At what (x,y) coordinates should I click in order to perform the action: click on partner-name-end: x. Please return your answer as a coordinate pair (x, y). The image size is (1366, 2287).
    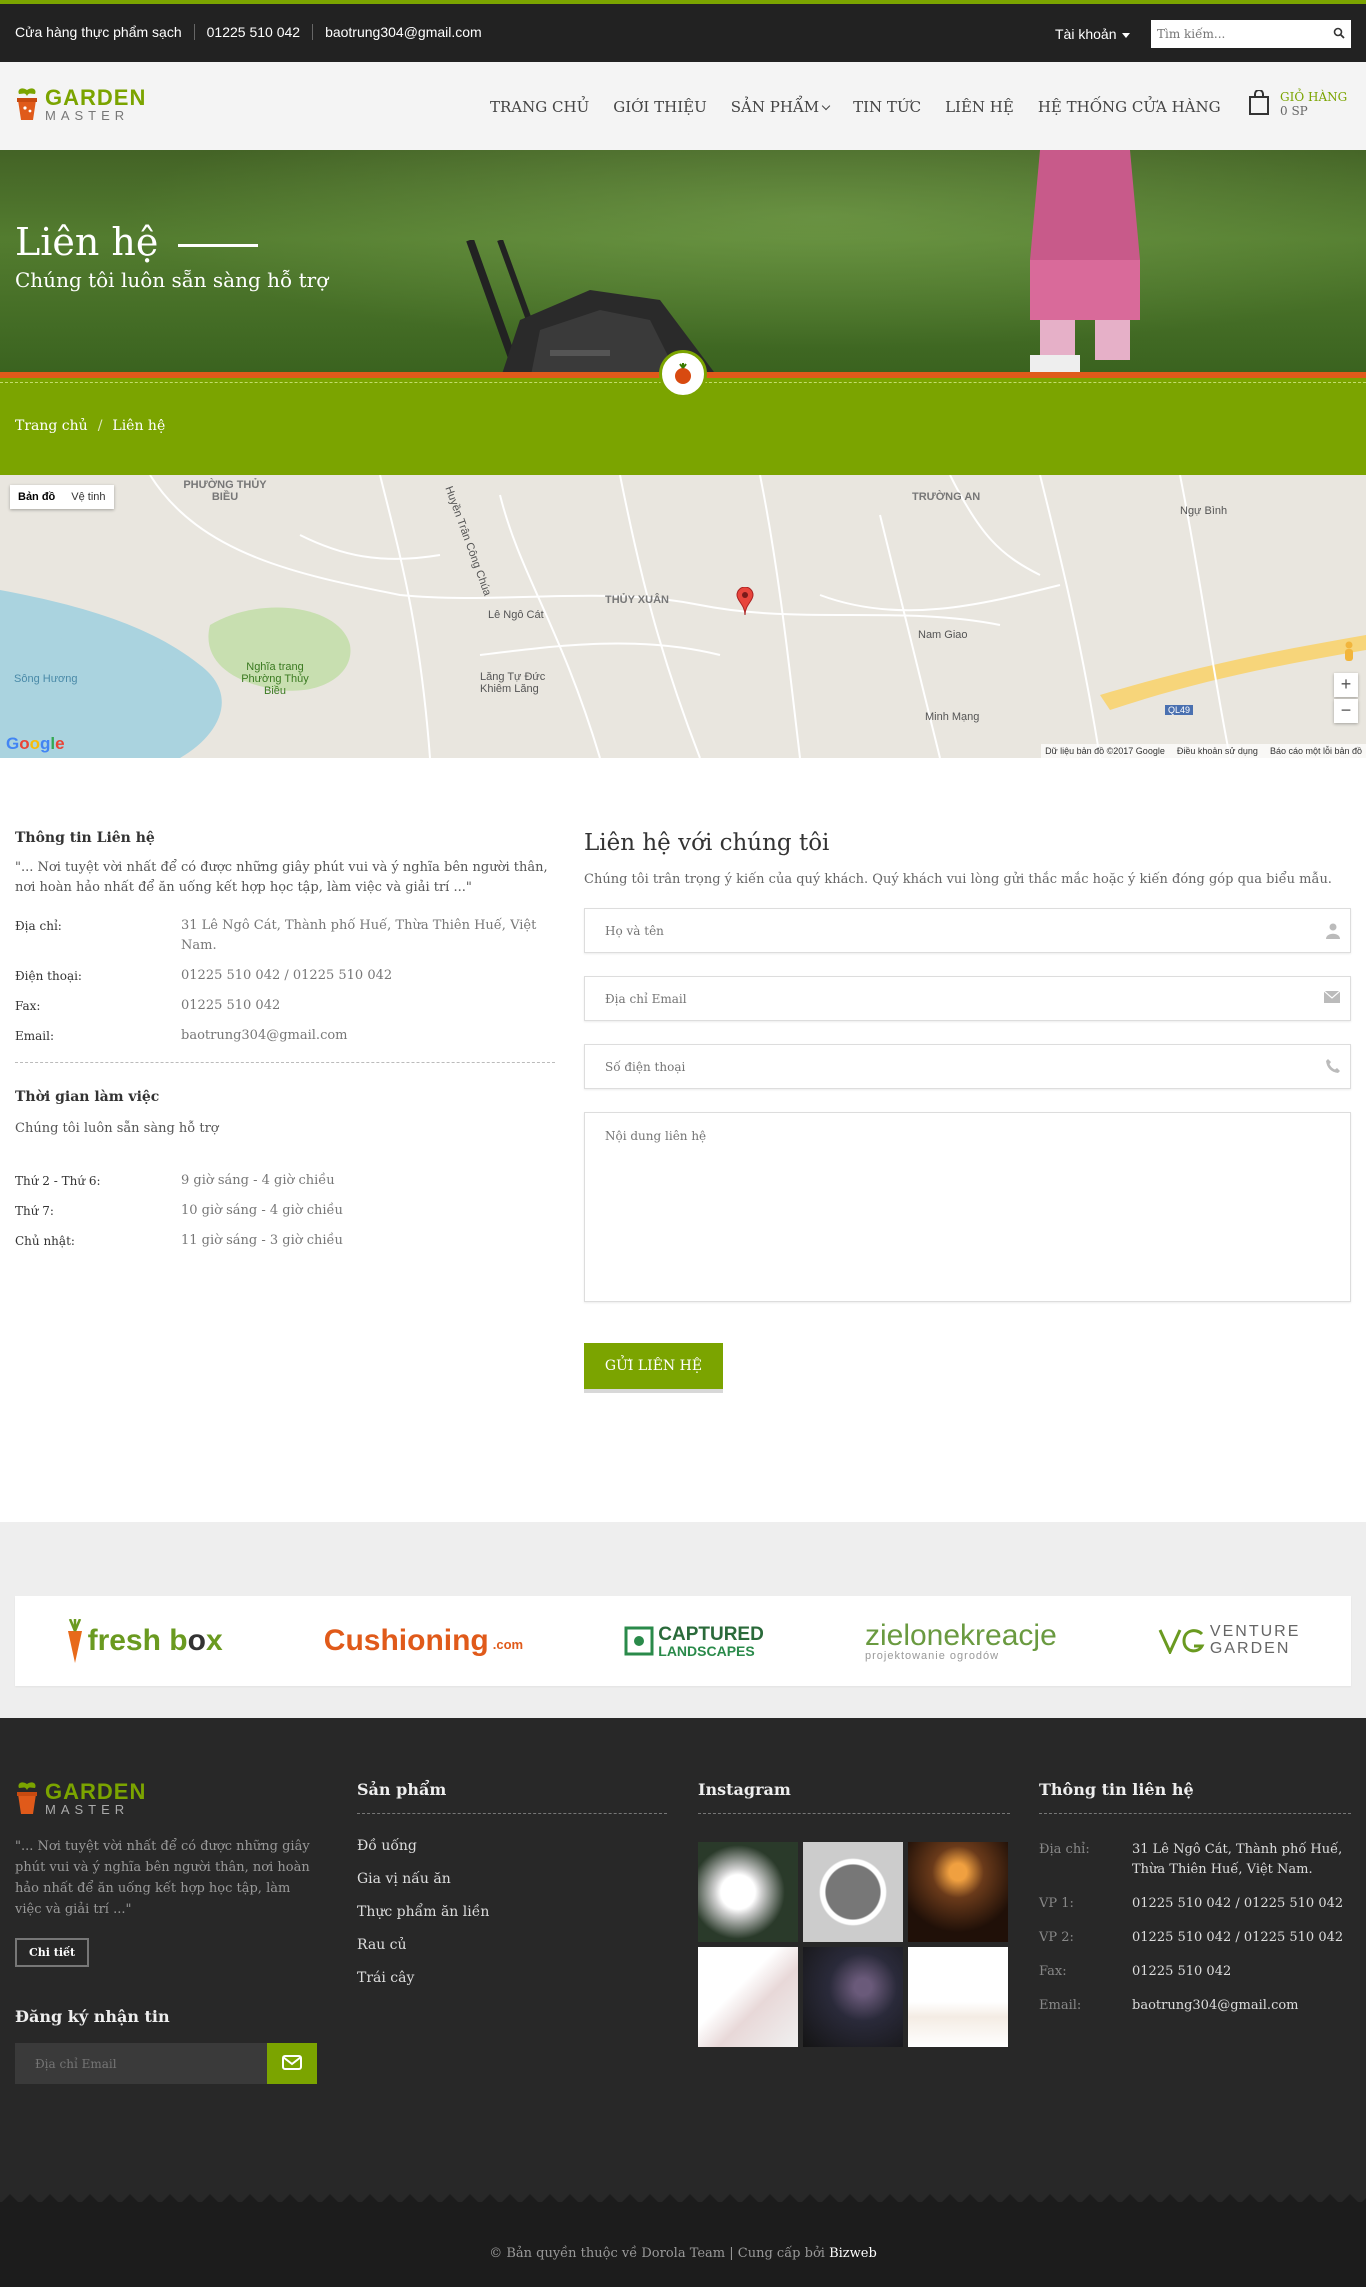
    Looking at the image, I should click on (214, 1640).